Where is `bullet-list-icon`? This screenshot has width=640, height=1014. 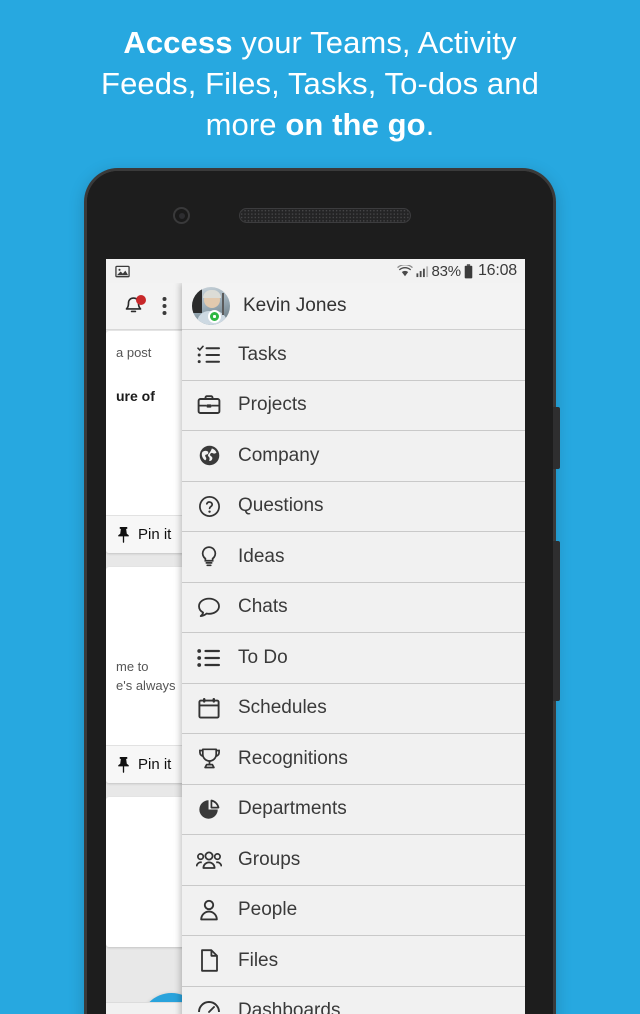 bullet-list-icon is located at coordinates (209, 658).